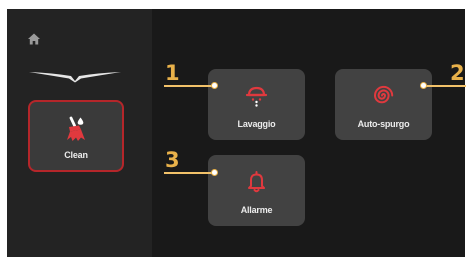  Describe the element at coordinates (76, 128) in the screenshot. I see `cleaning-brush-icon` at that location.